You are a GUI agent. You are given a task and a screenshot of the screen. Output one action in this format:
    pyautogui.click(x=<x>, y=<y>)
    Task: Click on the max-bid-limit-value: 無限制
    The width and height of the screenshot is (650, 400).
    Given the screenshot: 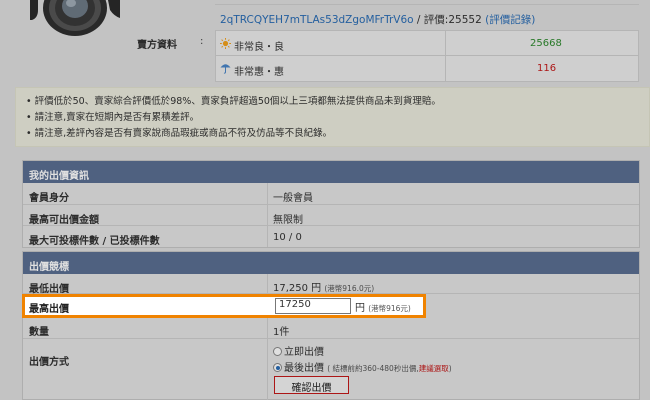 What is the action you would take?
    pyautogui.click(x=288, y=220)
    